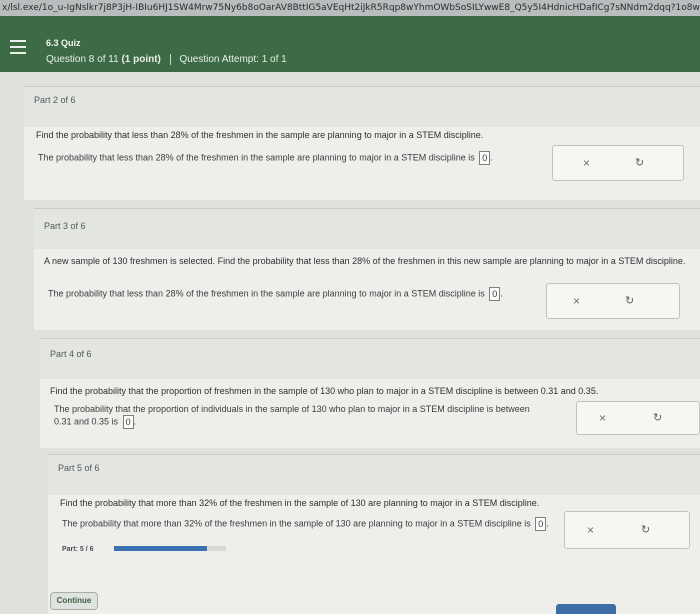 This screenshot has width=700, height=614. Describe the element at coordinates (78, 549) in the screenshot. I see `progress-label: Part: 5 / 6` at that location.